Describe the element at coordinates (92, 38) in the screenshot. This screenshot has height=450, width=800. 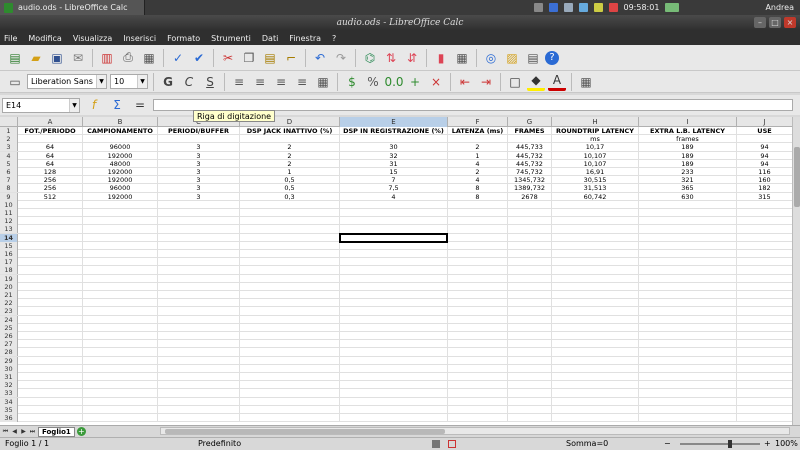
I see `menu-visualizza: Visualizza` at that location.